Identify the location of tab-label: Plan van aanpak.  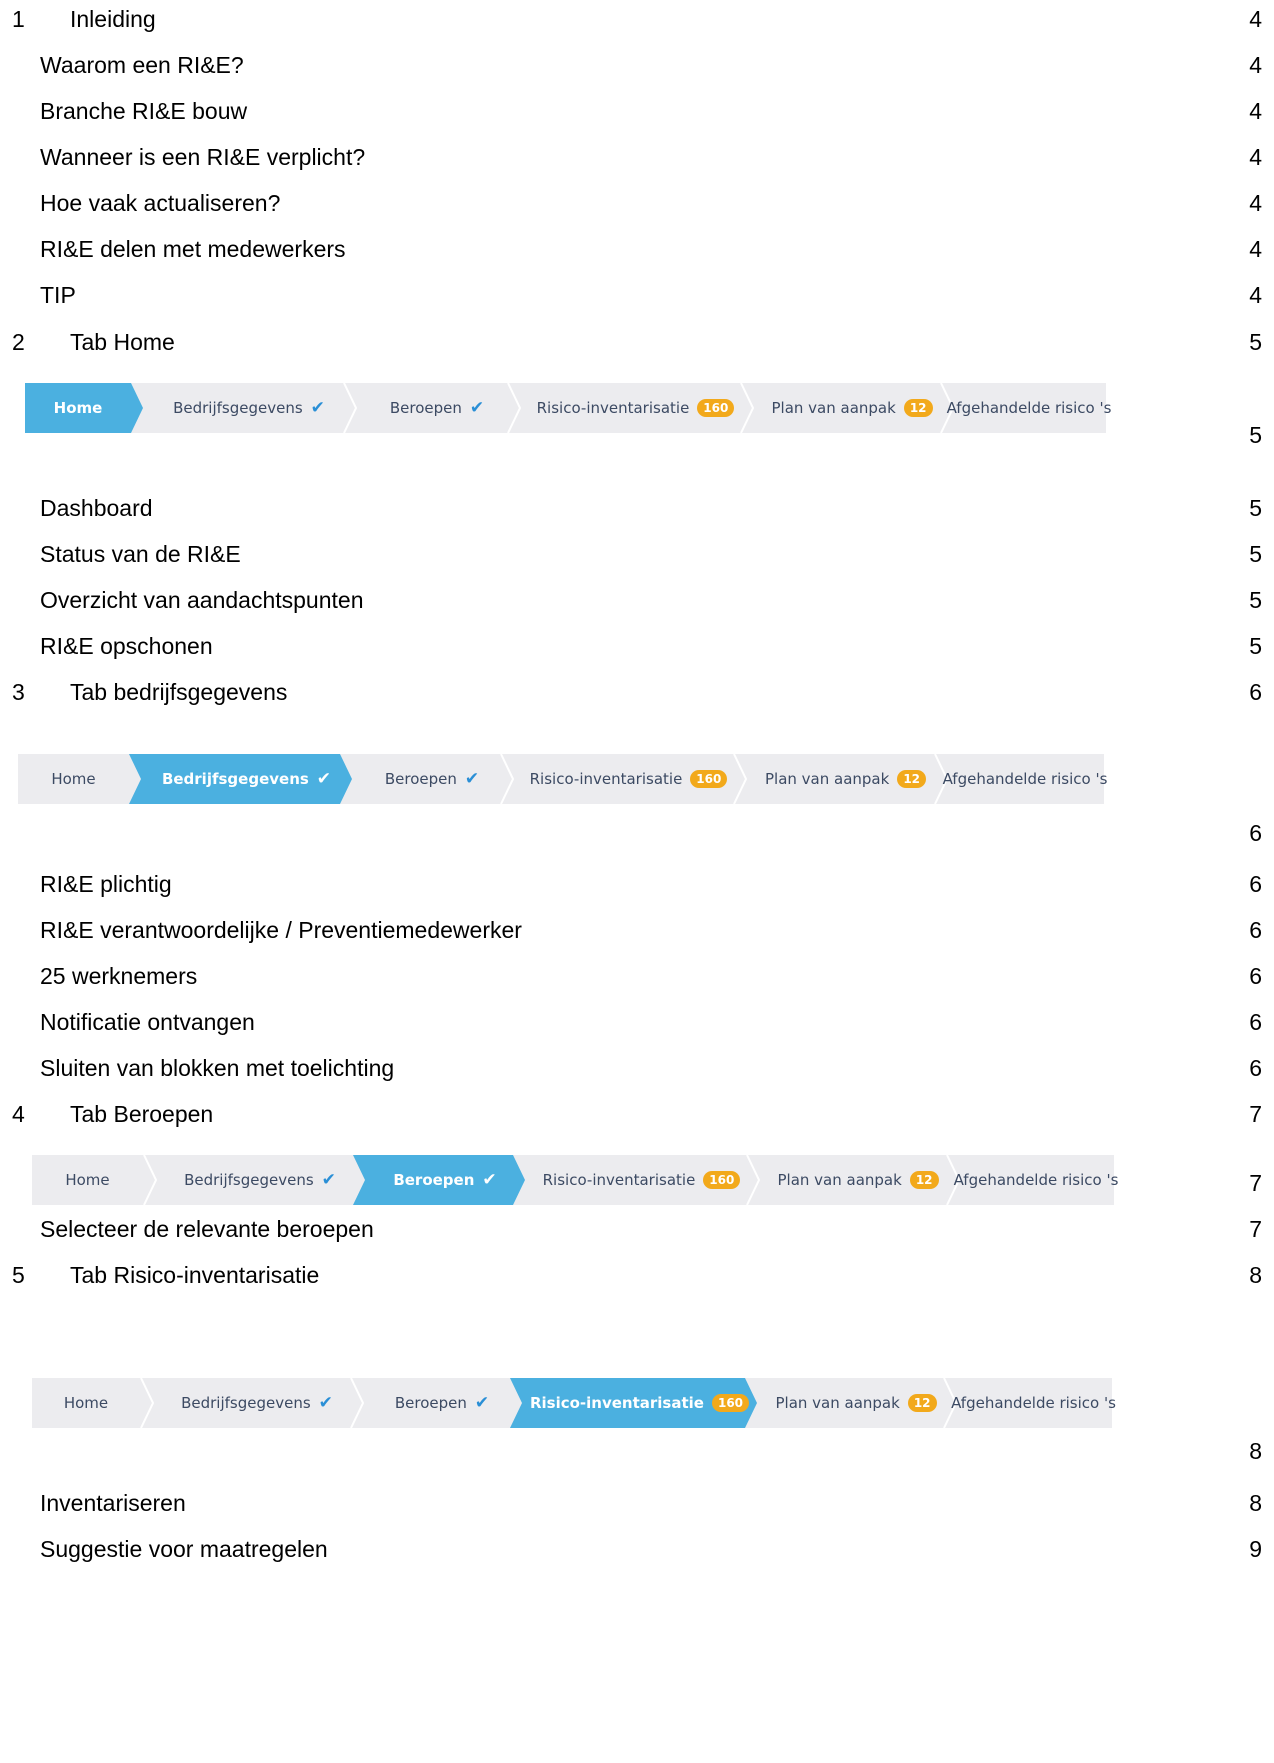
(827, 779).